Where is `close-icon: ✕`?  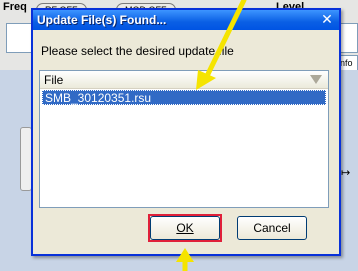 close-icon: ✕ is located at coordinates (327, 19).